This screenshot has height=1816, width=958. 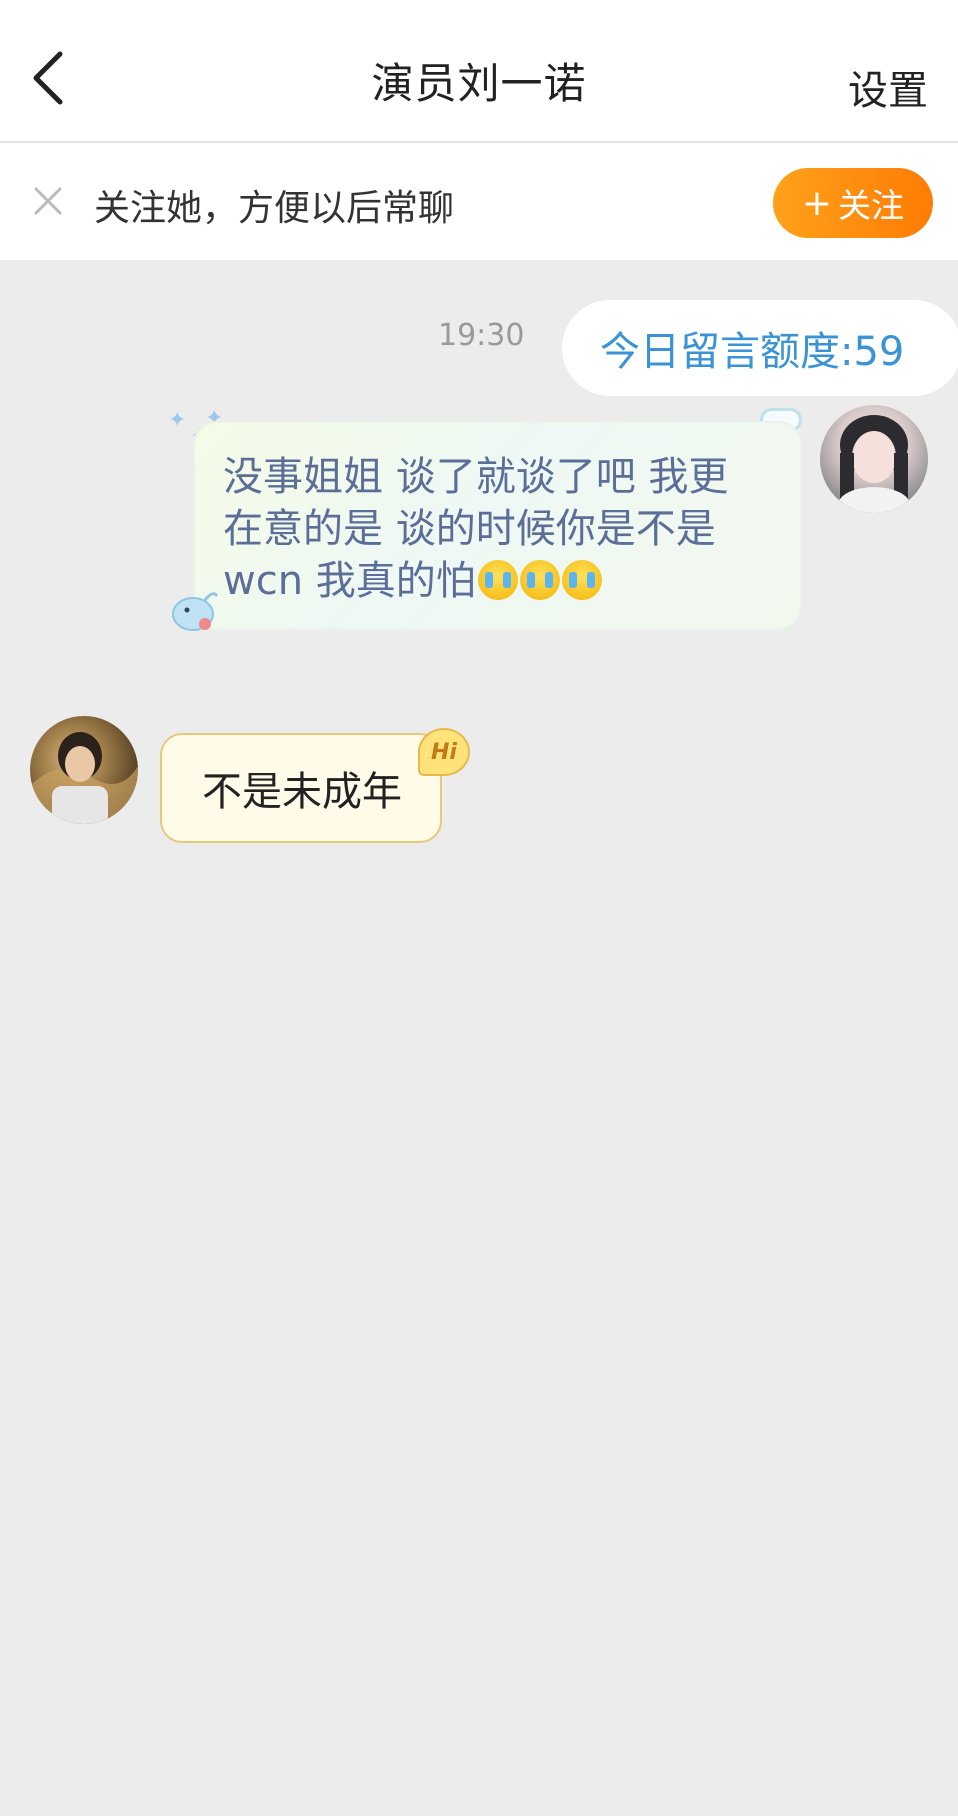 I want to click on page-title: 演员刘一诺, so click(x=479, y=83).